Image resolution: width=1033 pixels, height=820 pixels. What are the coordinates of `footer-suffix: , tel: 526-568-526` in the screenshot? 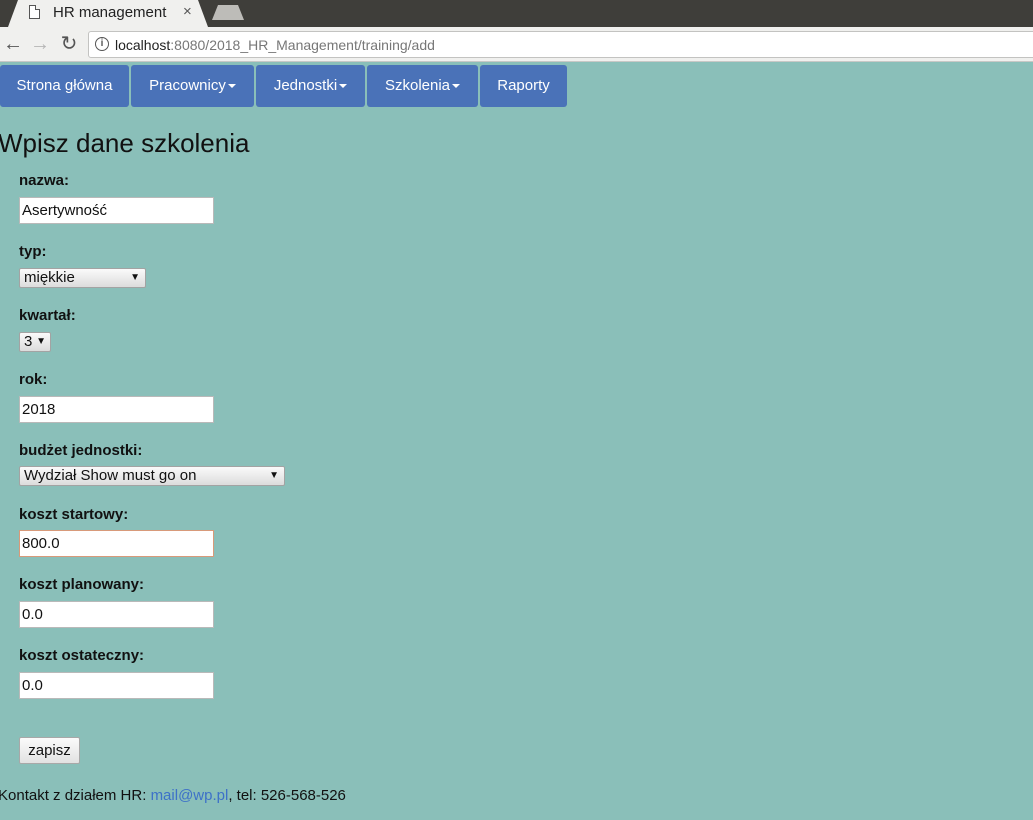 It's located at (287, 795).